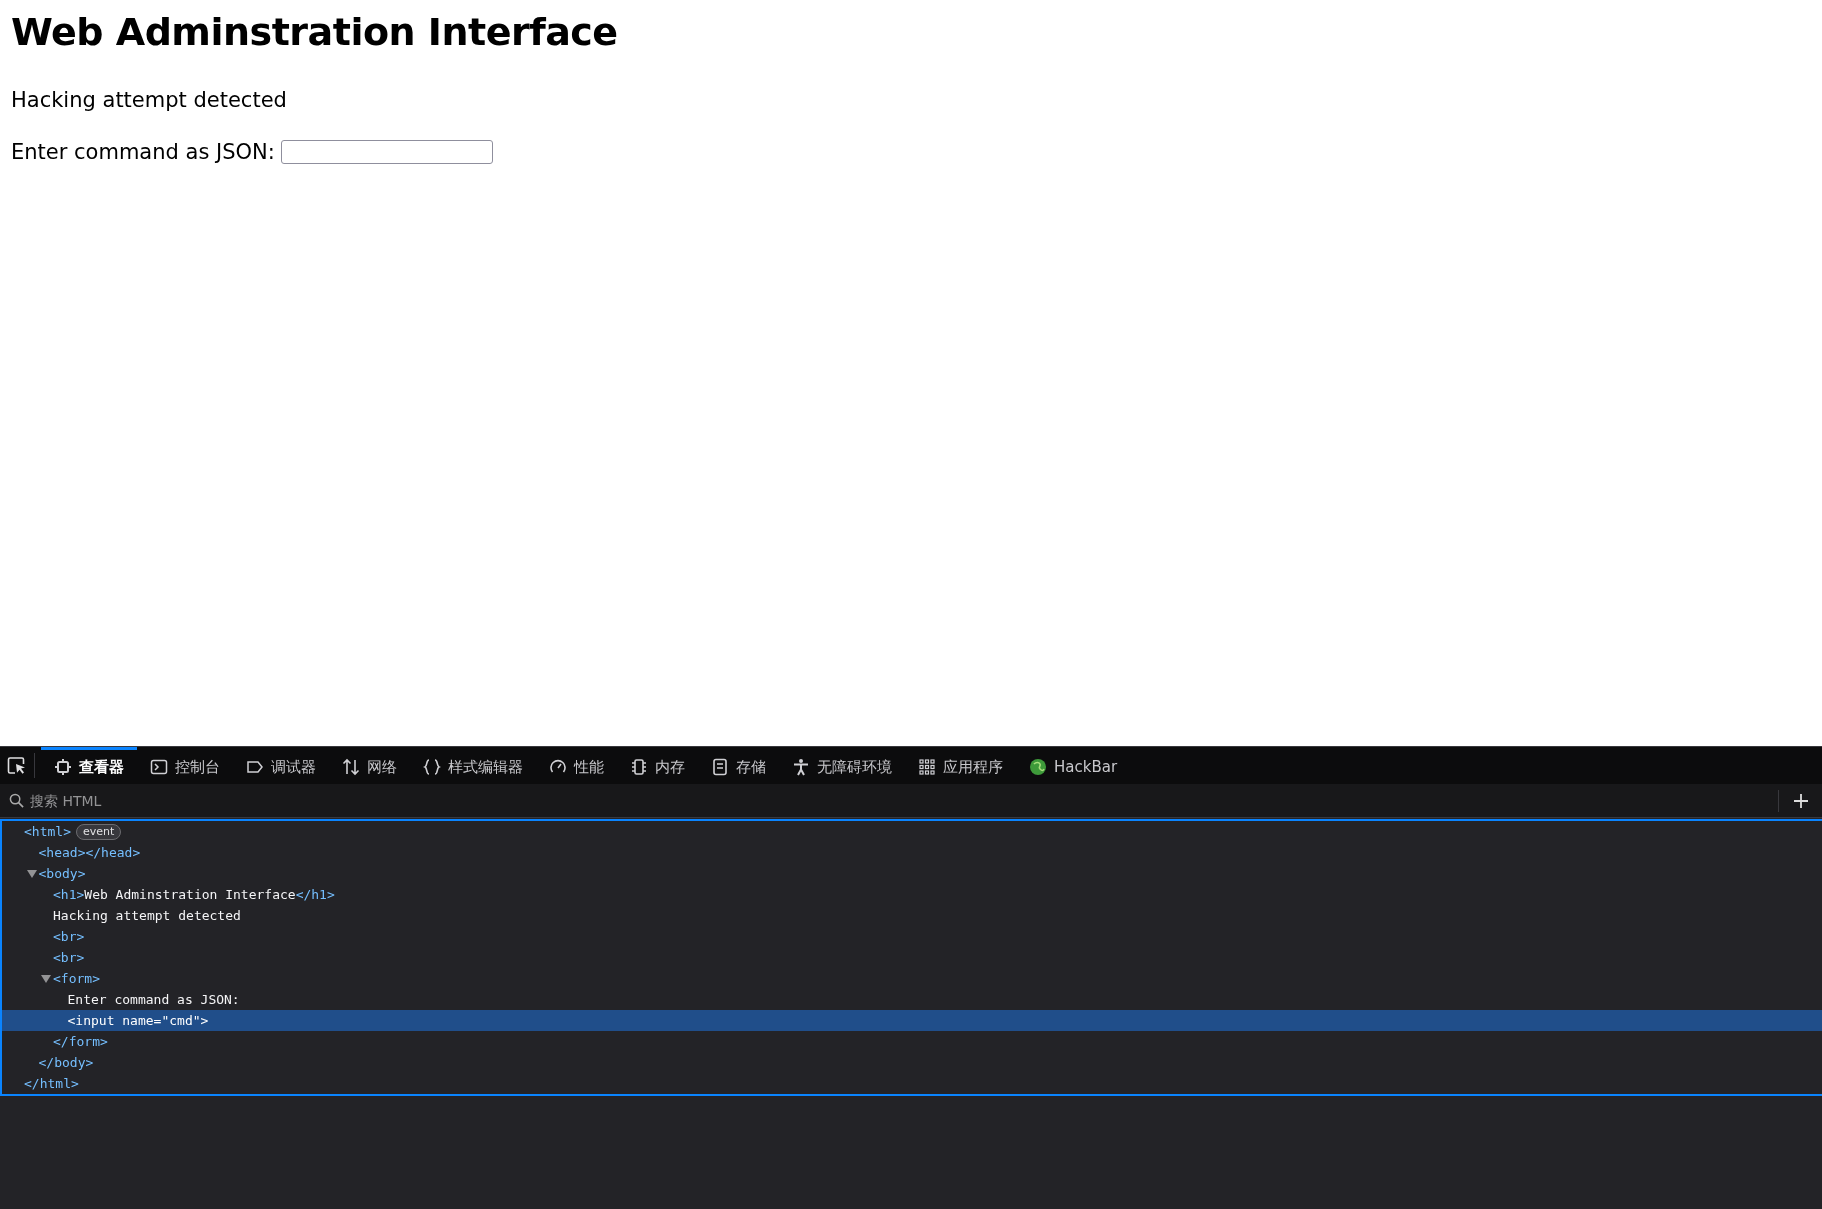 The height and width of the screenshot is (1209, 1822). I want to click on markup-row: <head></head>, so click(912, 852).